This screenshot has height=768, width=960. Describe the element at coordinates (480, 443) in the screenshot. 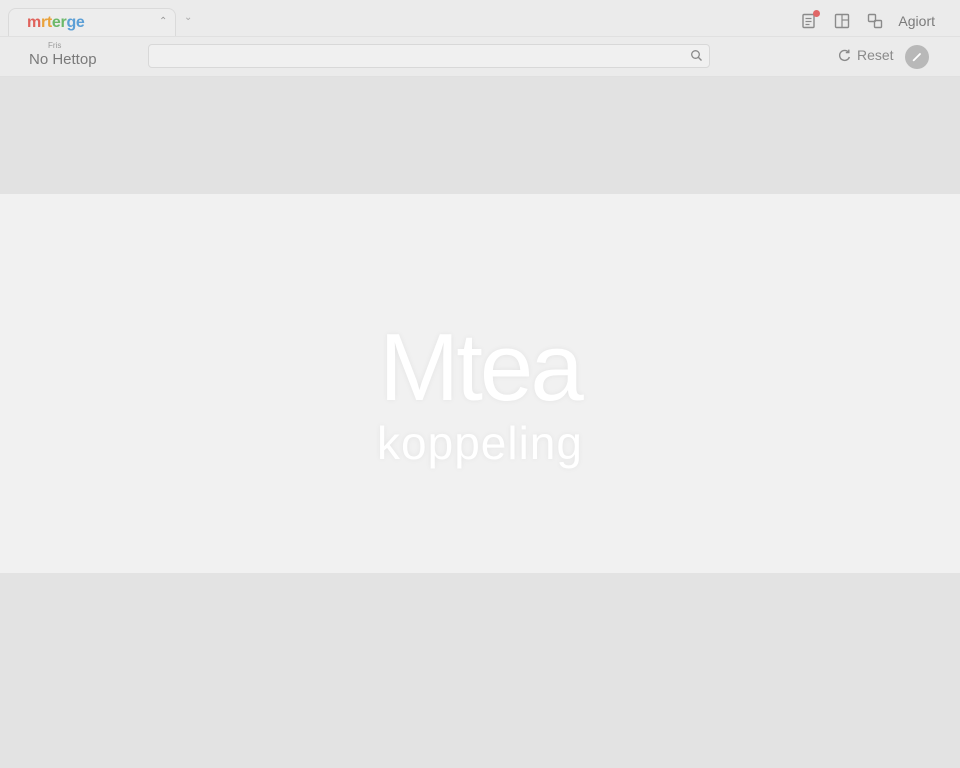

I see `hero-subtitle: koppeling` at that location.